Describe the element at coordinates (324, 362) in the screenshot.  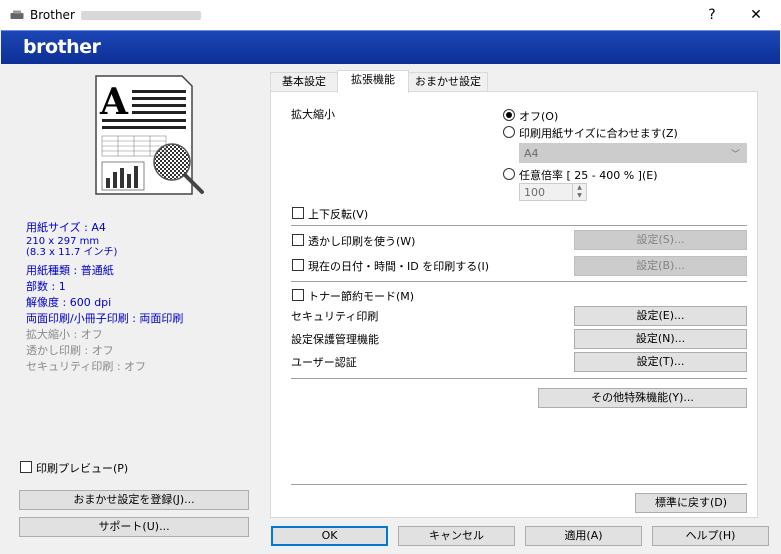
I see `user-authentication-label: ユーザー認証` at that location.